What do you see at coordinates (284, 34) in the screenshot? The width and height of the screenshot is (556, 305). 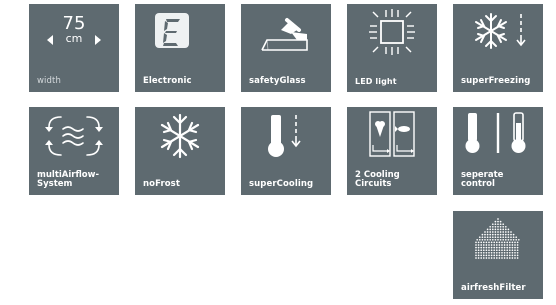 I see `glass-shelf-icon` at bounding box center [284, 34].